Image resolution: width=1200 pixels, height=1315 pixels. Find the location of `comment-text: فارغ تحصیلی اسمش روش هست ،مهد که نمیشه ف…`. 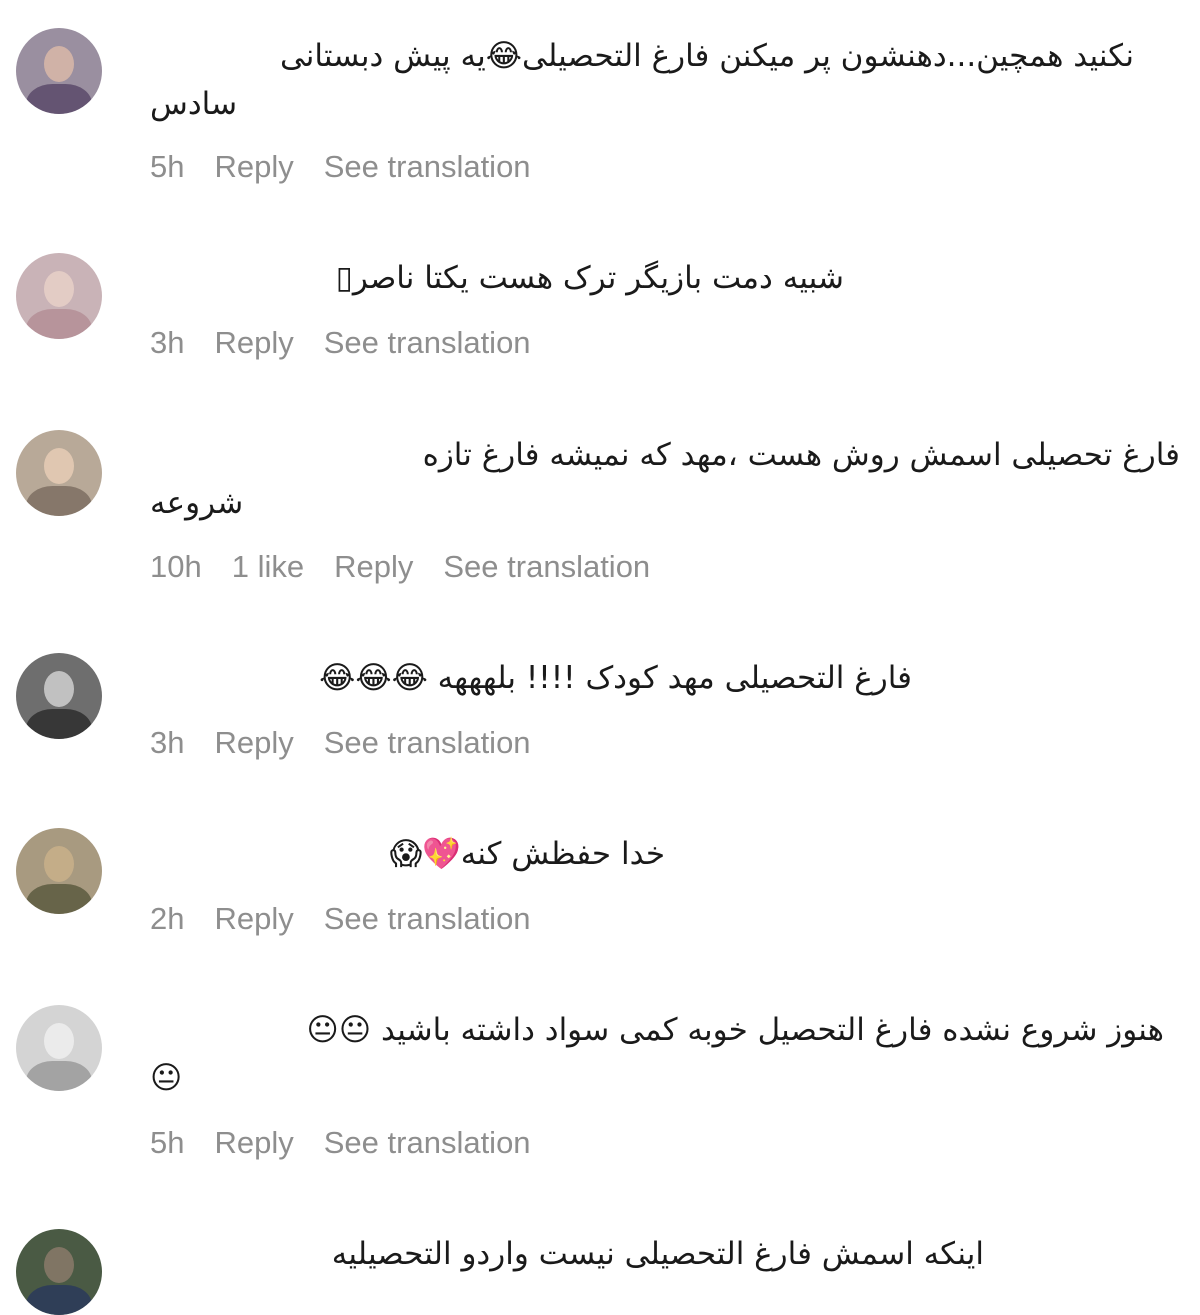

comment-text: فارغ تحصیلی اسمش روش هست ،مهد که نمیشه ف… is located at coordinates (801, 455).